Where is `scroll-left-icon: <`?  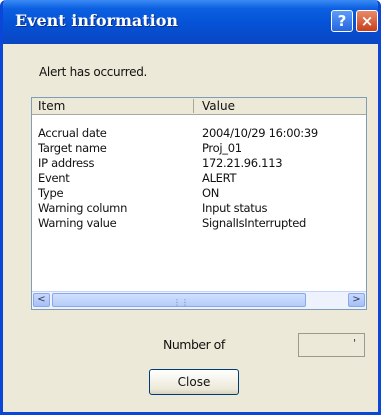 scroll-left-icon: < is located at coordinates (41, 300).